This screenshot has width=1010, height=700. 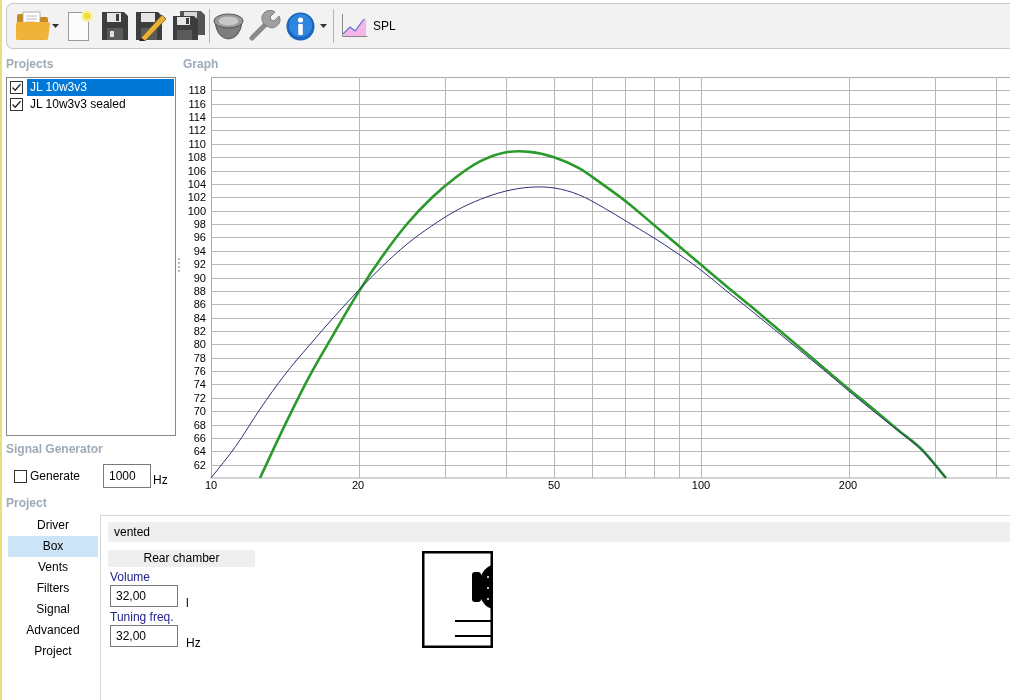 What do you see at coordinates (151, 26) in the screenshot?
I see `floppy-disk-pencil-icon` at bounding box center [151, 26].